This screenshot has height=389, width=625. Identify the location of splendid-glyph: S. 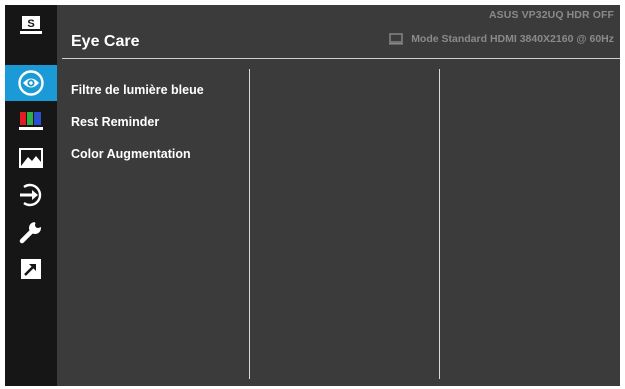
(30, 24).